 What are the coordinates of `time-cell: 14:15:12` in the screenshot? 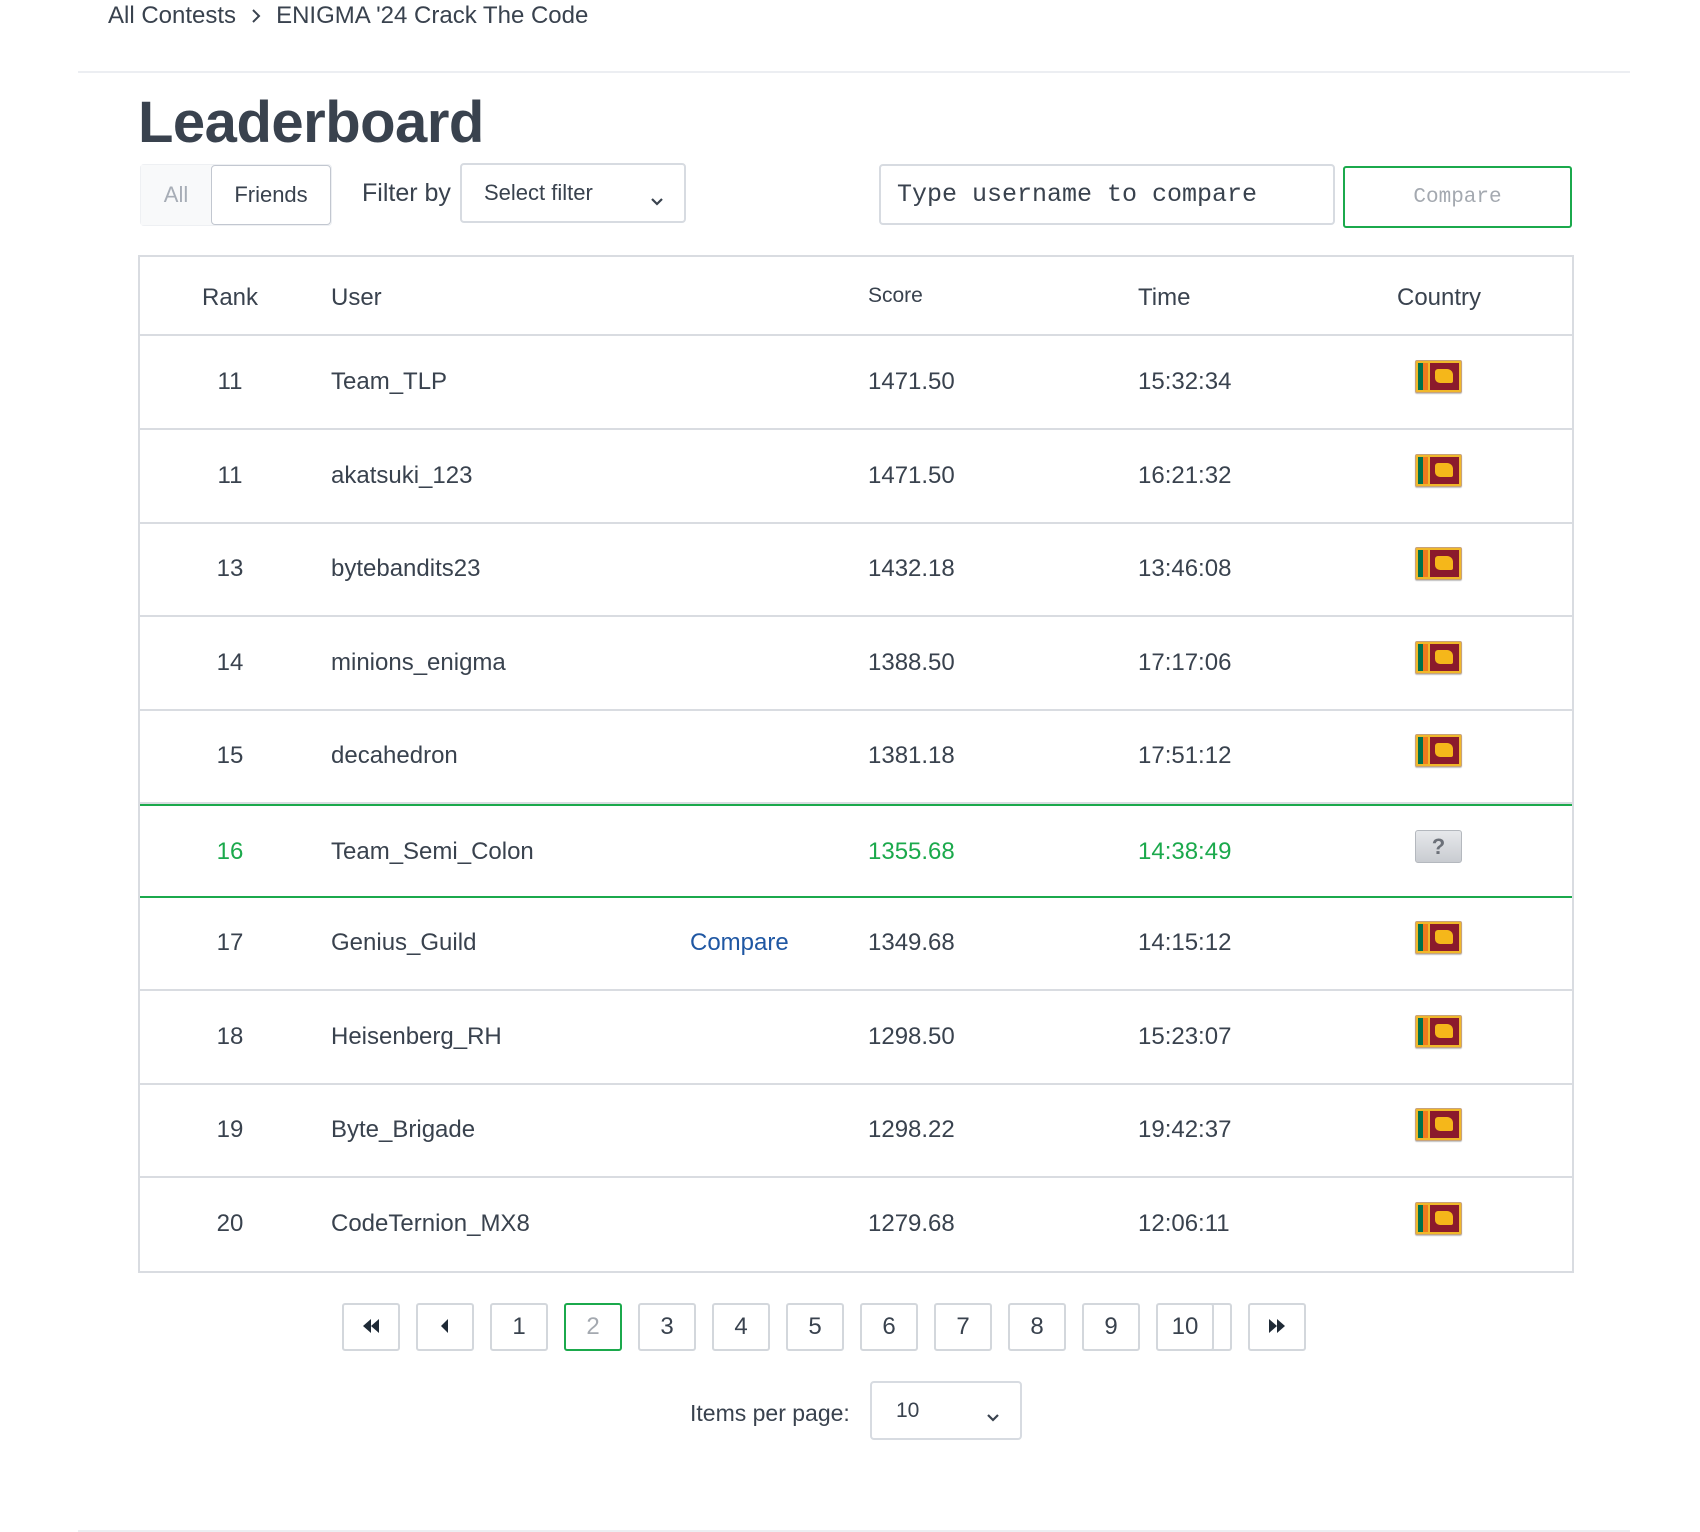 It's located at (1185, 942).